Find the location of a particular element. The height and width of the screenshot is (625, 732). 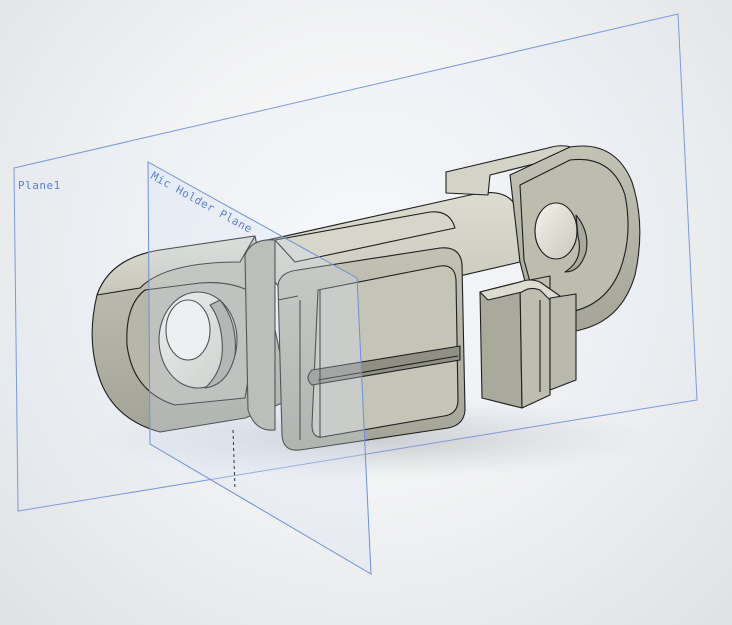

part-clip-side is located at coordinates (501, 345).